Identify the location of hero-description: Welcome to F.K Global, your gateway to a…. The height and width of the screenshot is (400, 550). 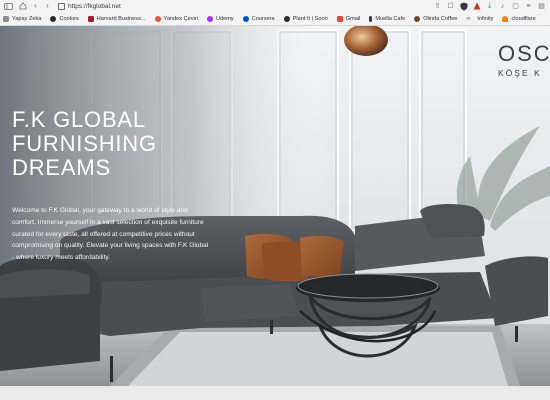
(110, 234).